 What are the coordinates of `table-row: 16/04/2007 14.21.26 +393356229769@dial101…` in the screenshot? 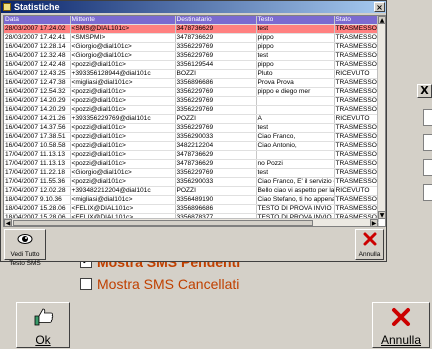 It's located at (191, 119).